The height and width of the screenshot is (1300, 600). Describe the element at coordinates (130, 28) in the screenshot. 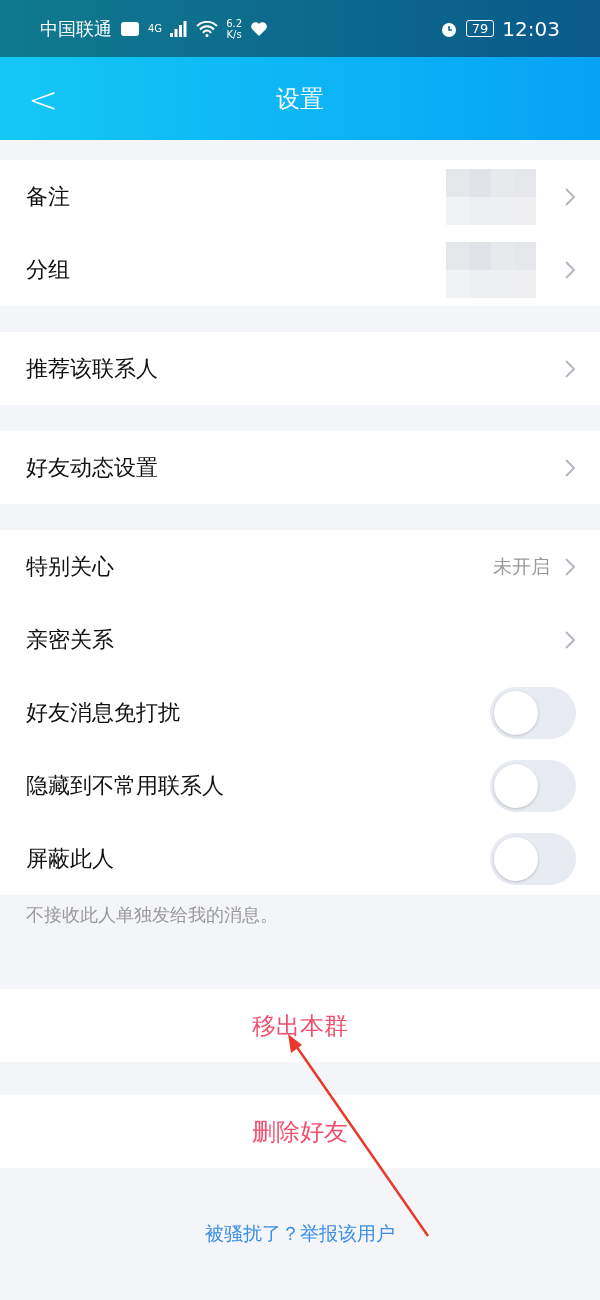

I see `hd-icon` at that location.